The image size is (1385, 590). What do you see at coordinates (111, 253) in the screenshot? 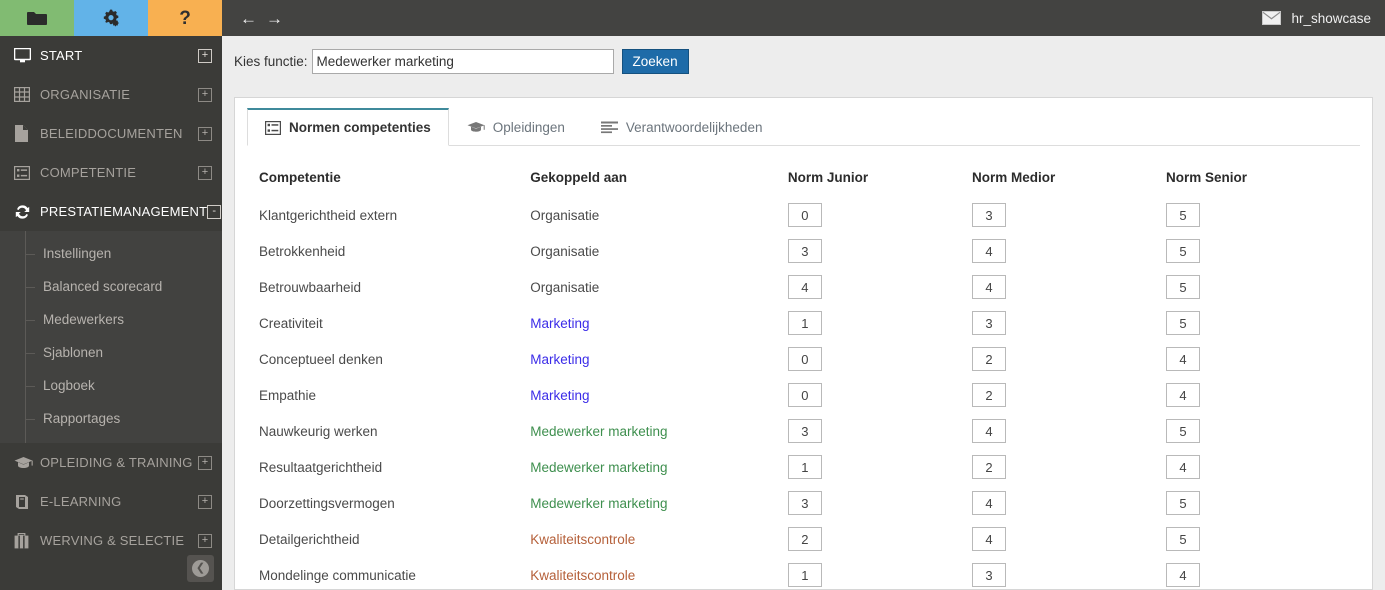
I see `sidebar-subitem-instellingen: Instellingen` at bounding box center [111, 253].